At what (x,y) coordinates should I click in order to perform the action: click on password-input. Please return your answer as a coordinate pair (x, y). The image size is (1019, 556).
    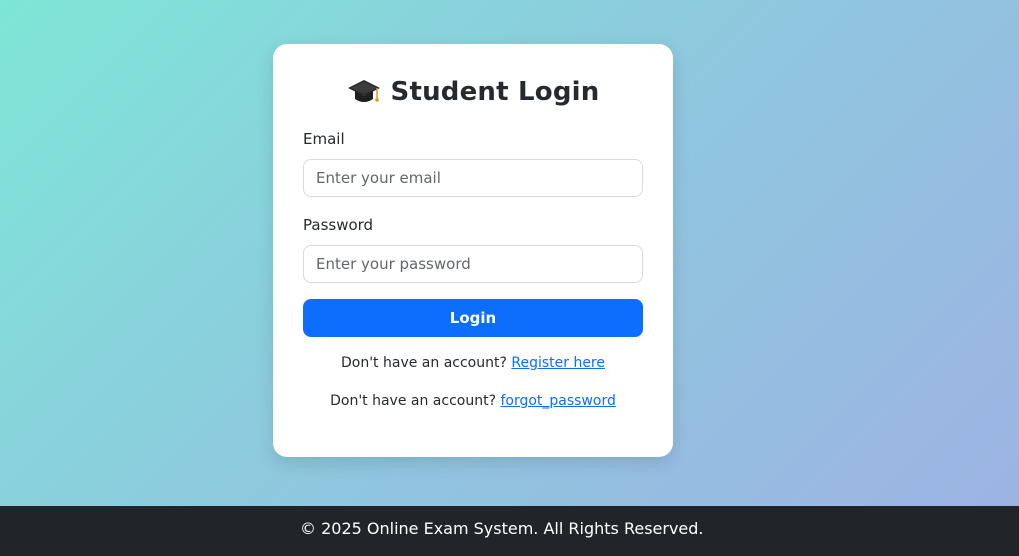
    Looking at the image, I should click on (473, 264).